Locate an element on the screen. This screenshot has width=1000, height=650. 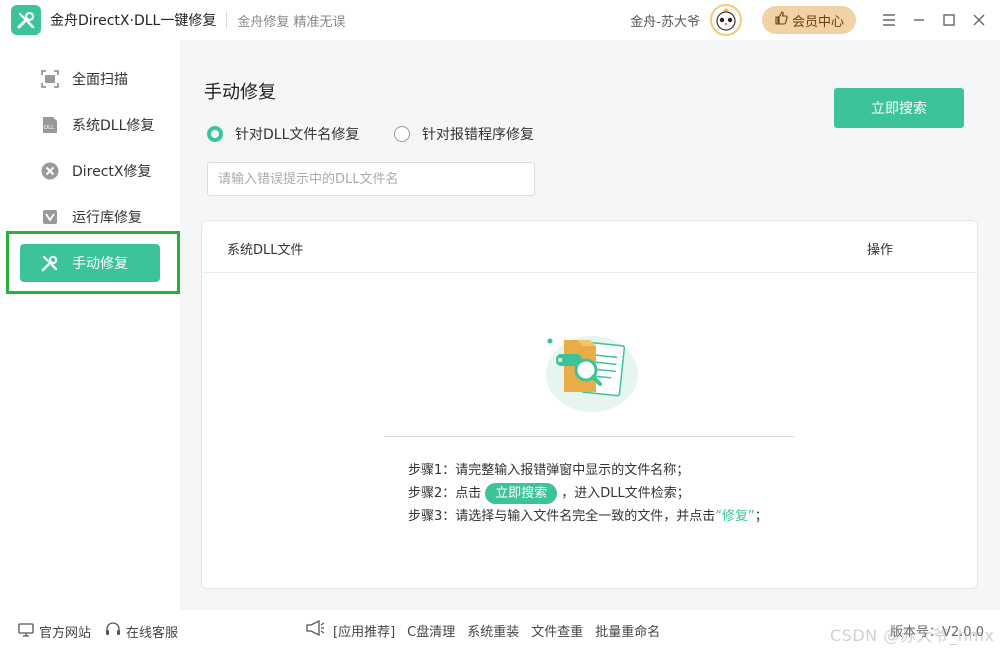
table-header: 系统DLL文件 操作 is located at coordinates (589, 247).